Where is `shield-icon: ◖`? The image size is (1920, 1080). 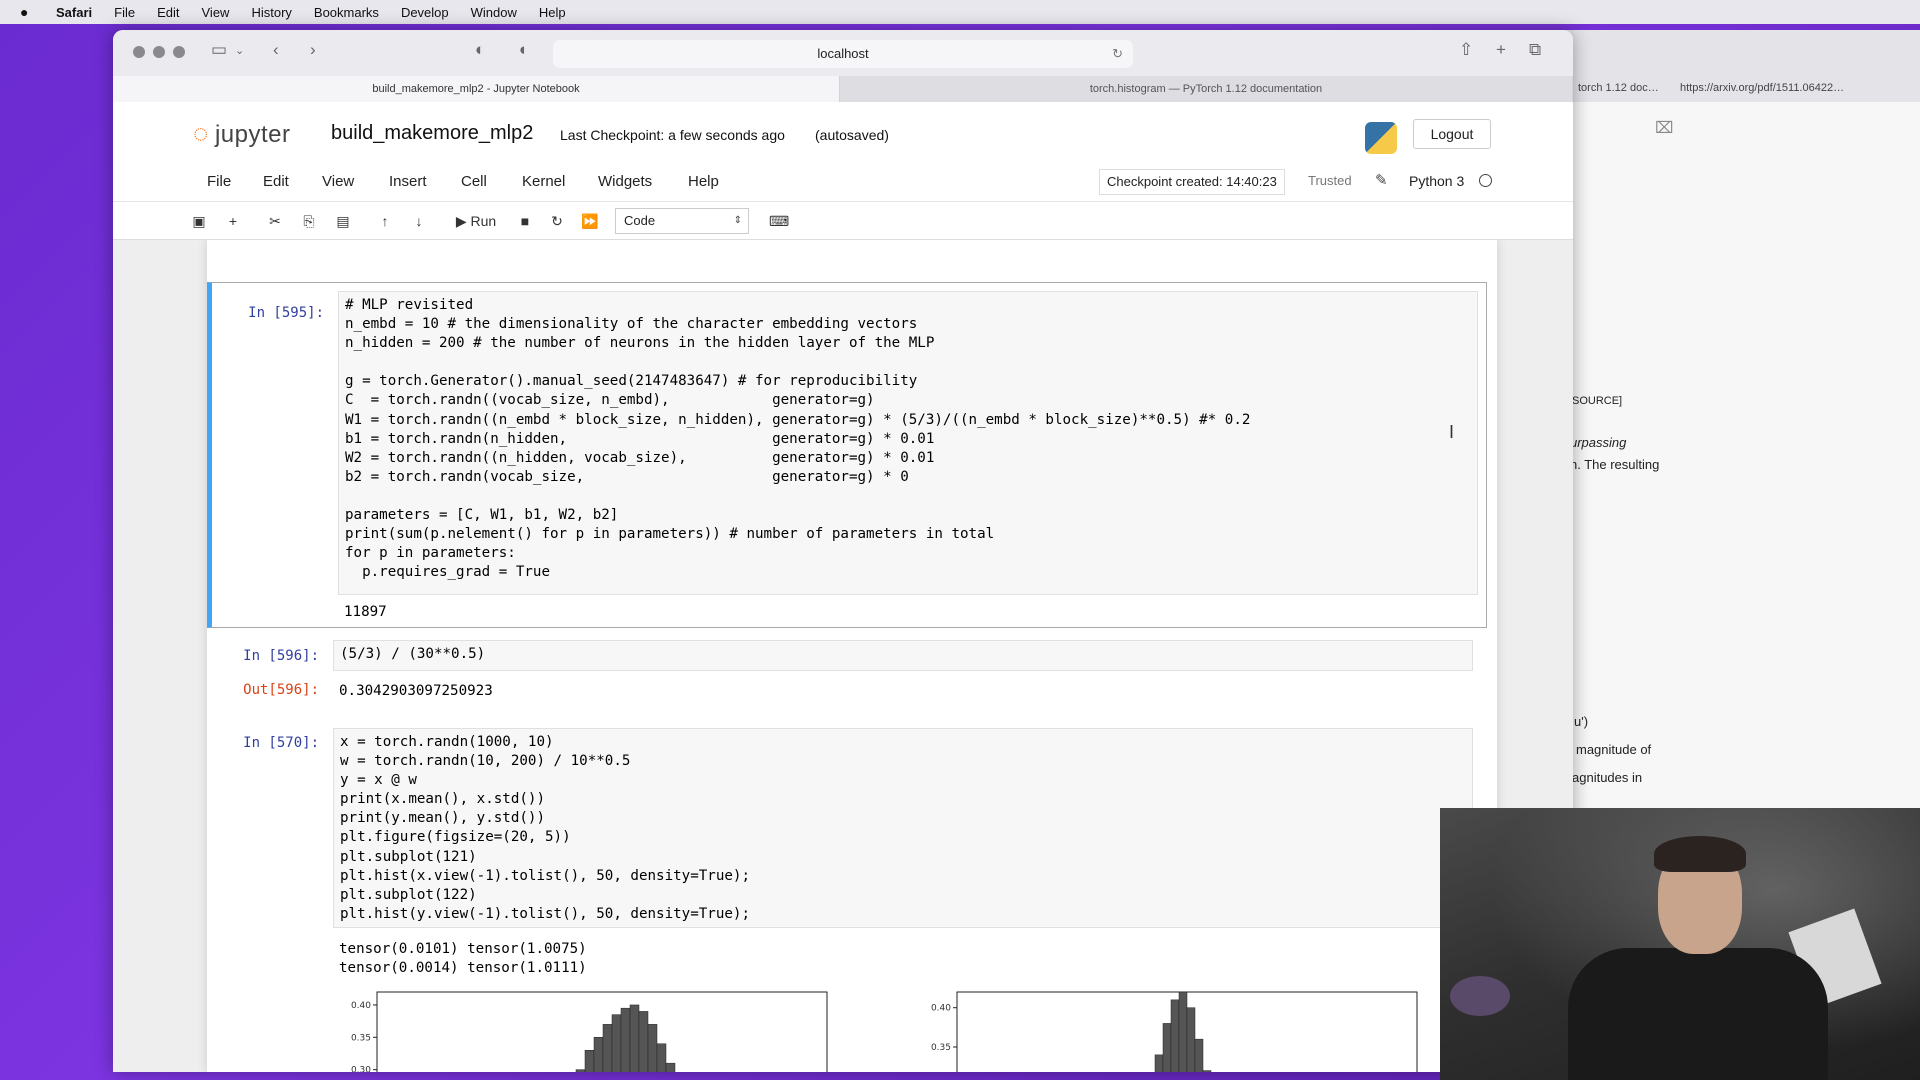 shield-icon: ◖ is located at coordinates (522, 50).